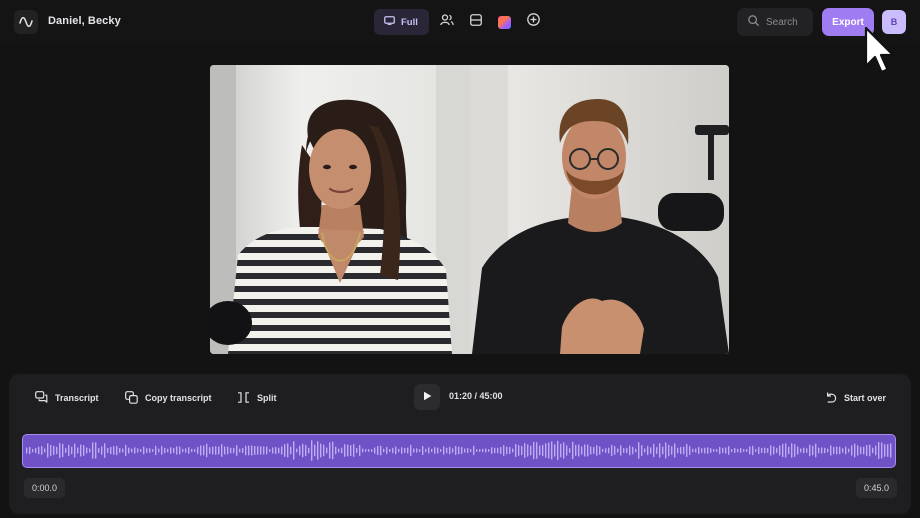 Image resolution: width=920 pixels, height=518 pixels. I want to click on speakers-button, so click(447, 22).